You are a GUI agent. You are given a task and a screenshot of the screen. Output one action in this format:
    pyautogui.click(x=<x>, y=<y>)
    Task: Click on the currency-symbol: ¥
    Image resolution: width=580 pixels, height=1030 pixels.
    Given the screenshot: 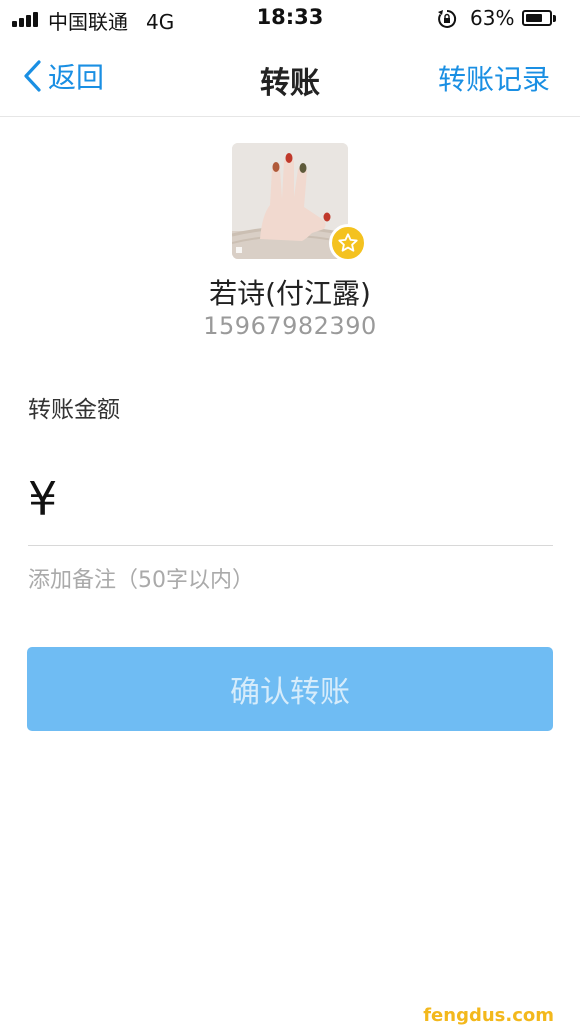 What is the action you would take?
    pyautogui.click(x=43, y=499)
    